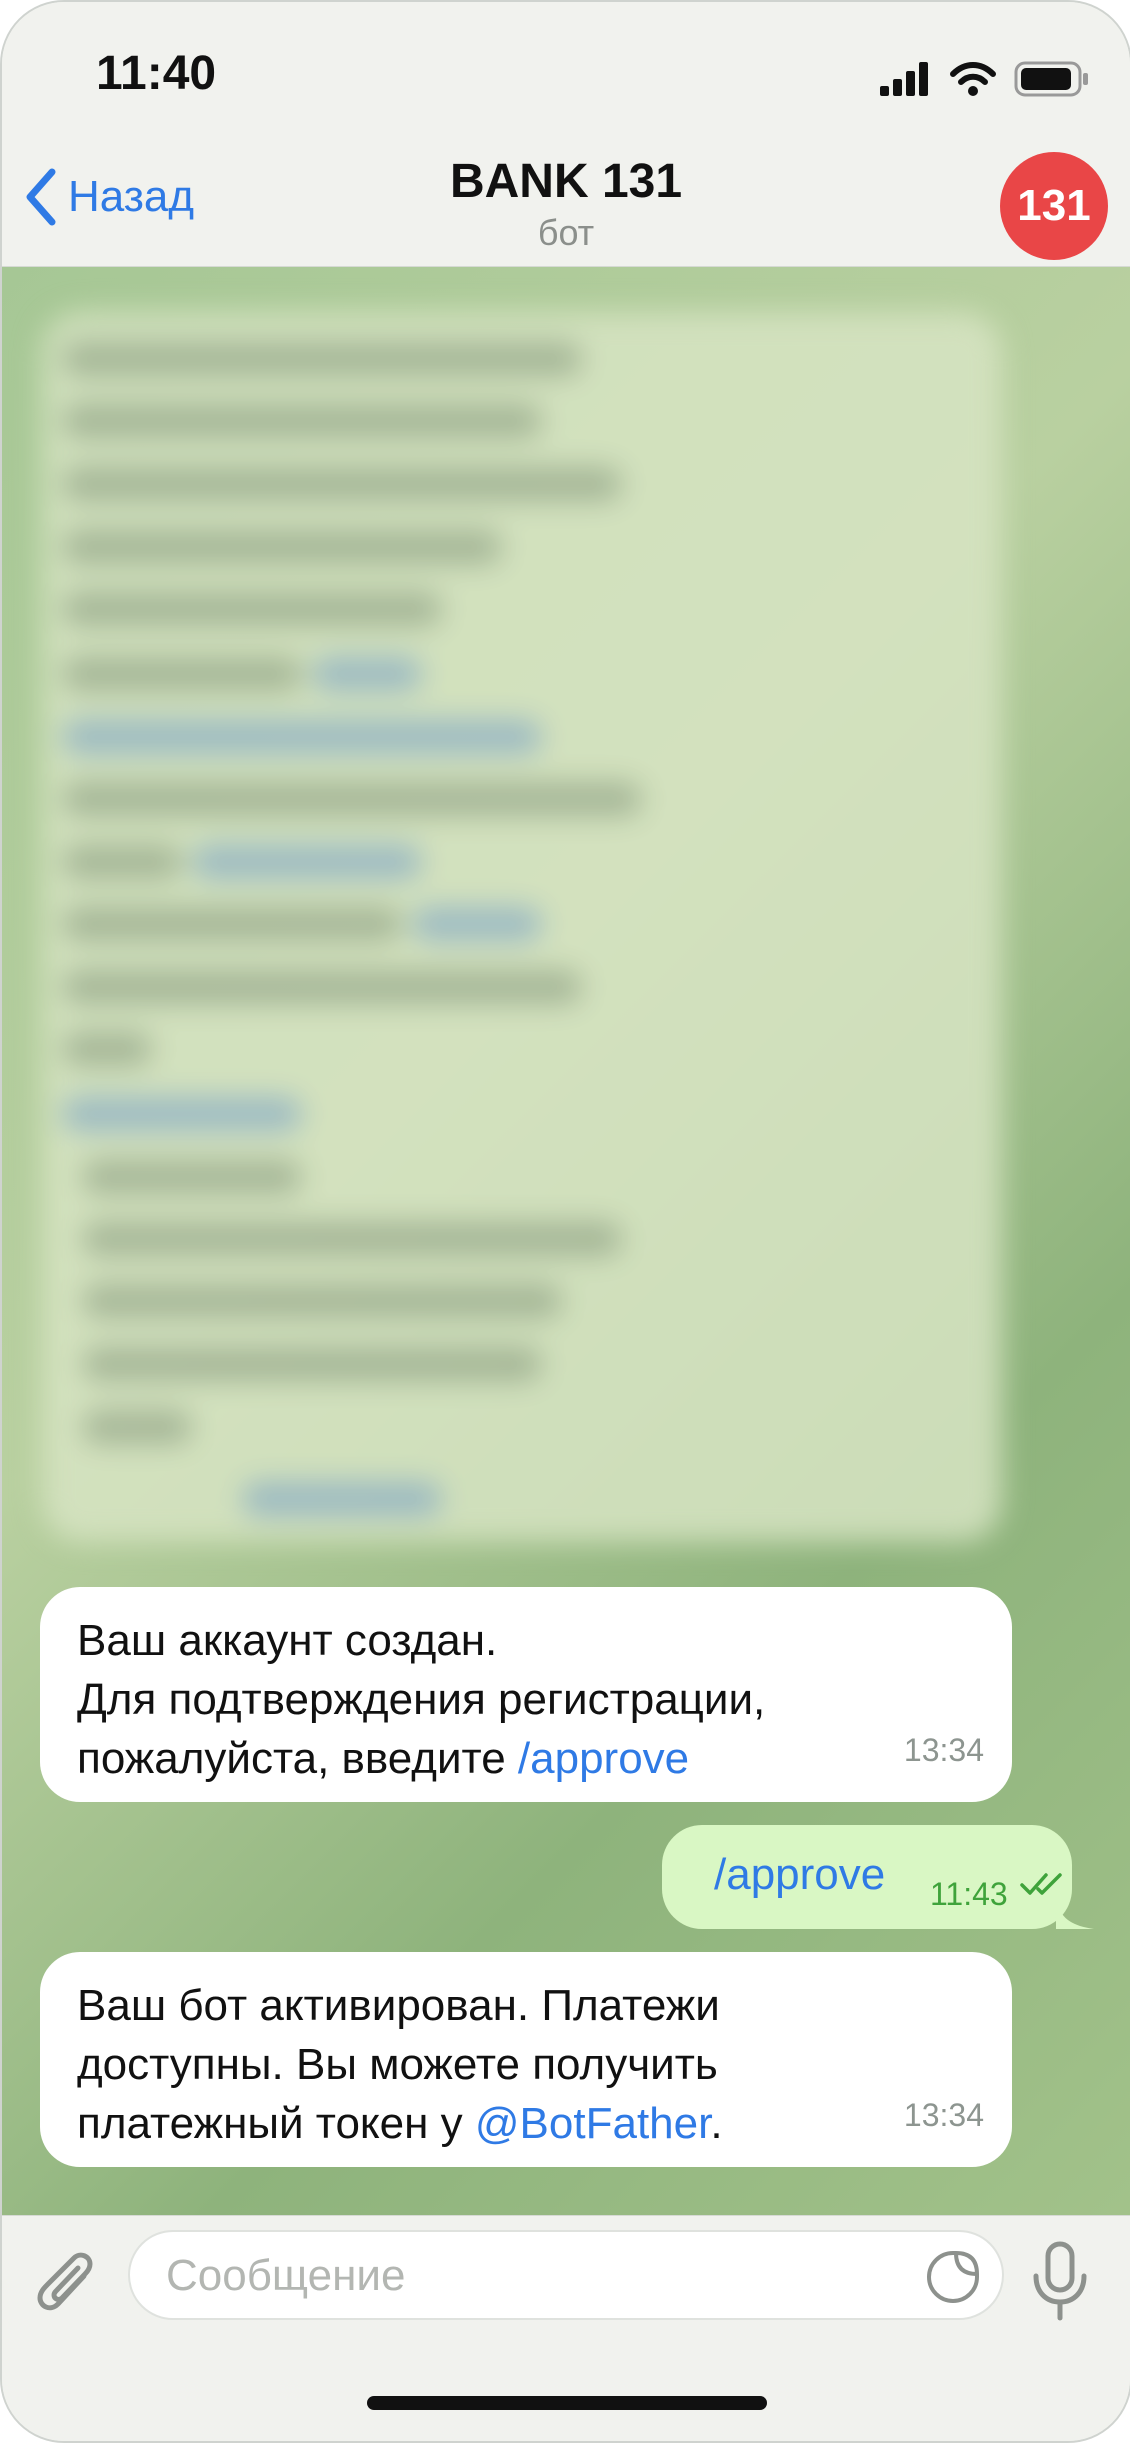 The image size is (1130, 2443). I want to click on microphone-icon, so click(1060, 2282).